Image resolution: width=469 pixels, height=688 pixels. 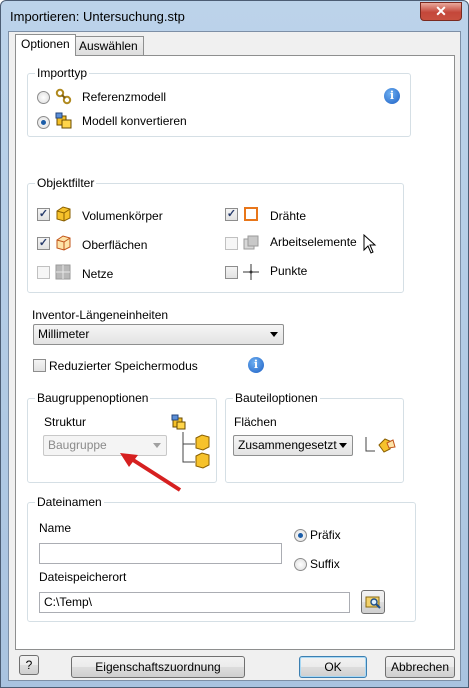 I want to click on volumenkoerper-label: Volumenkörper, so click(x=122, y=216).